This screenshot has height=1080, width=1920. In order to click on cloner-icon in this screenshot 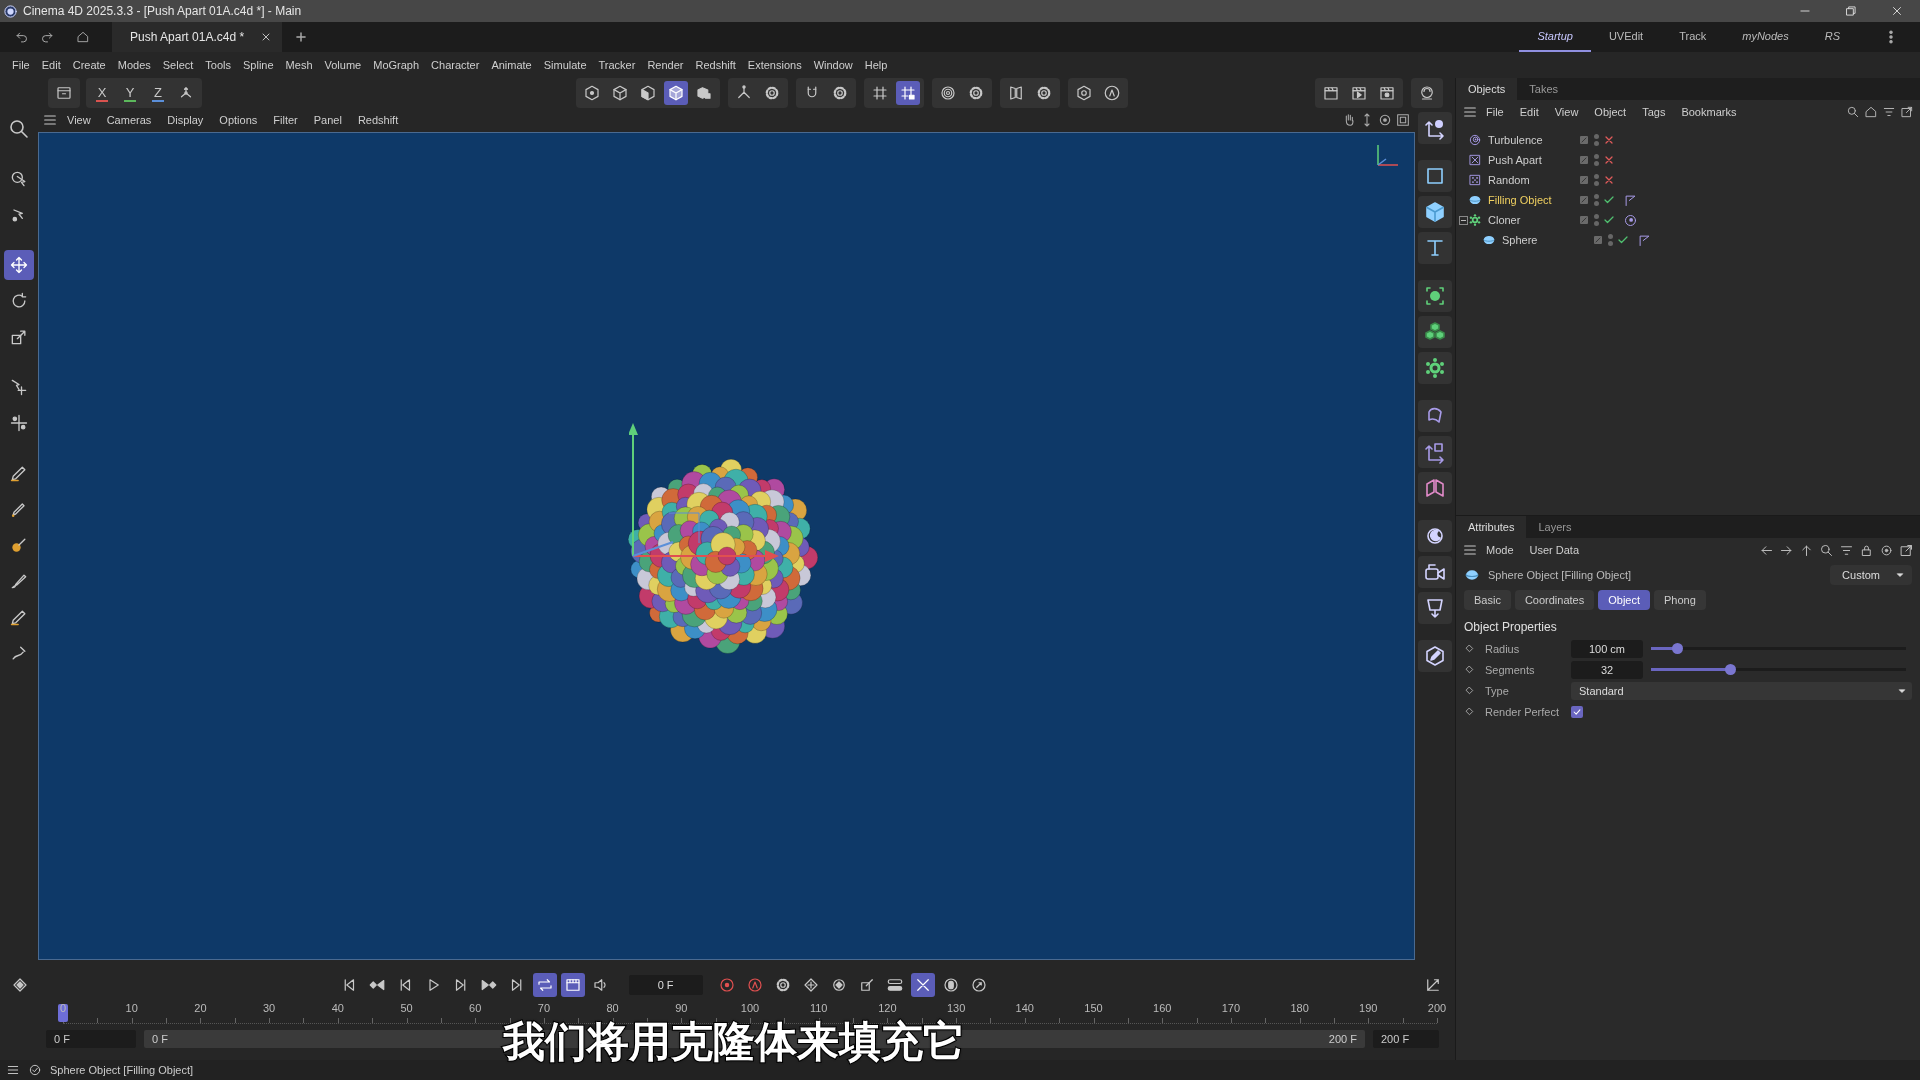, I will do `click(1435, 368)`.